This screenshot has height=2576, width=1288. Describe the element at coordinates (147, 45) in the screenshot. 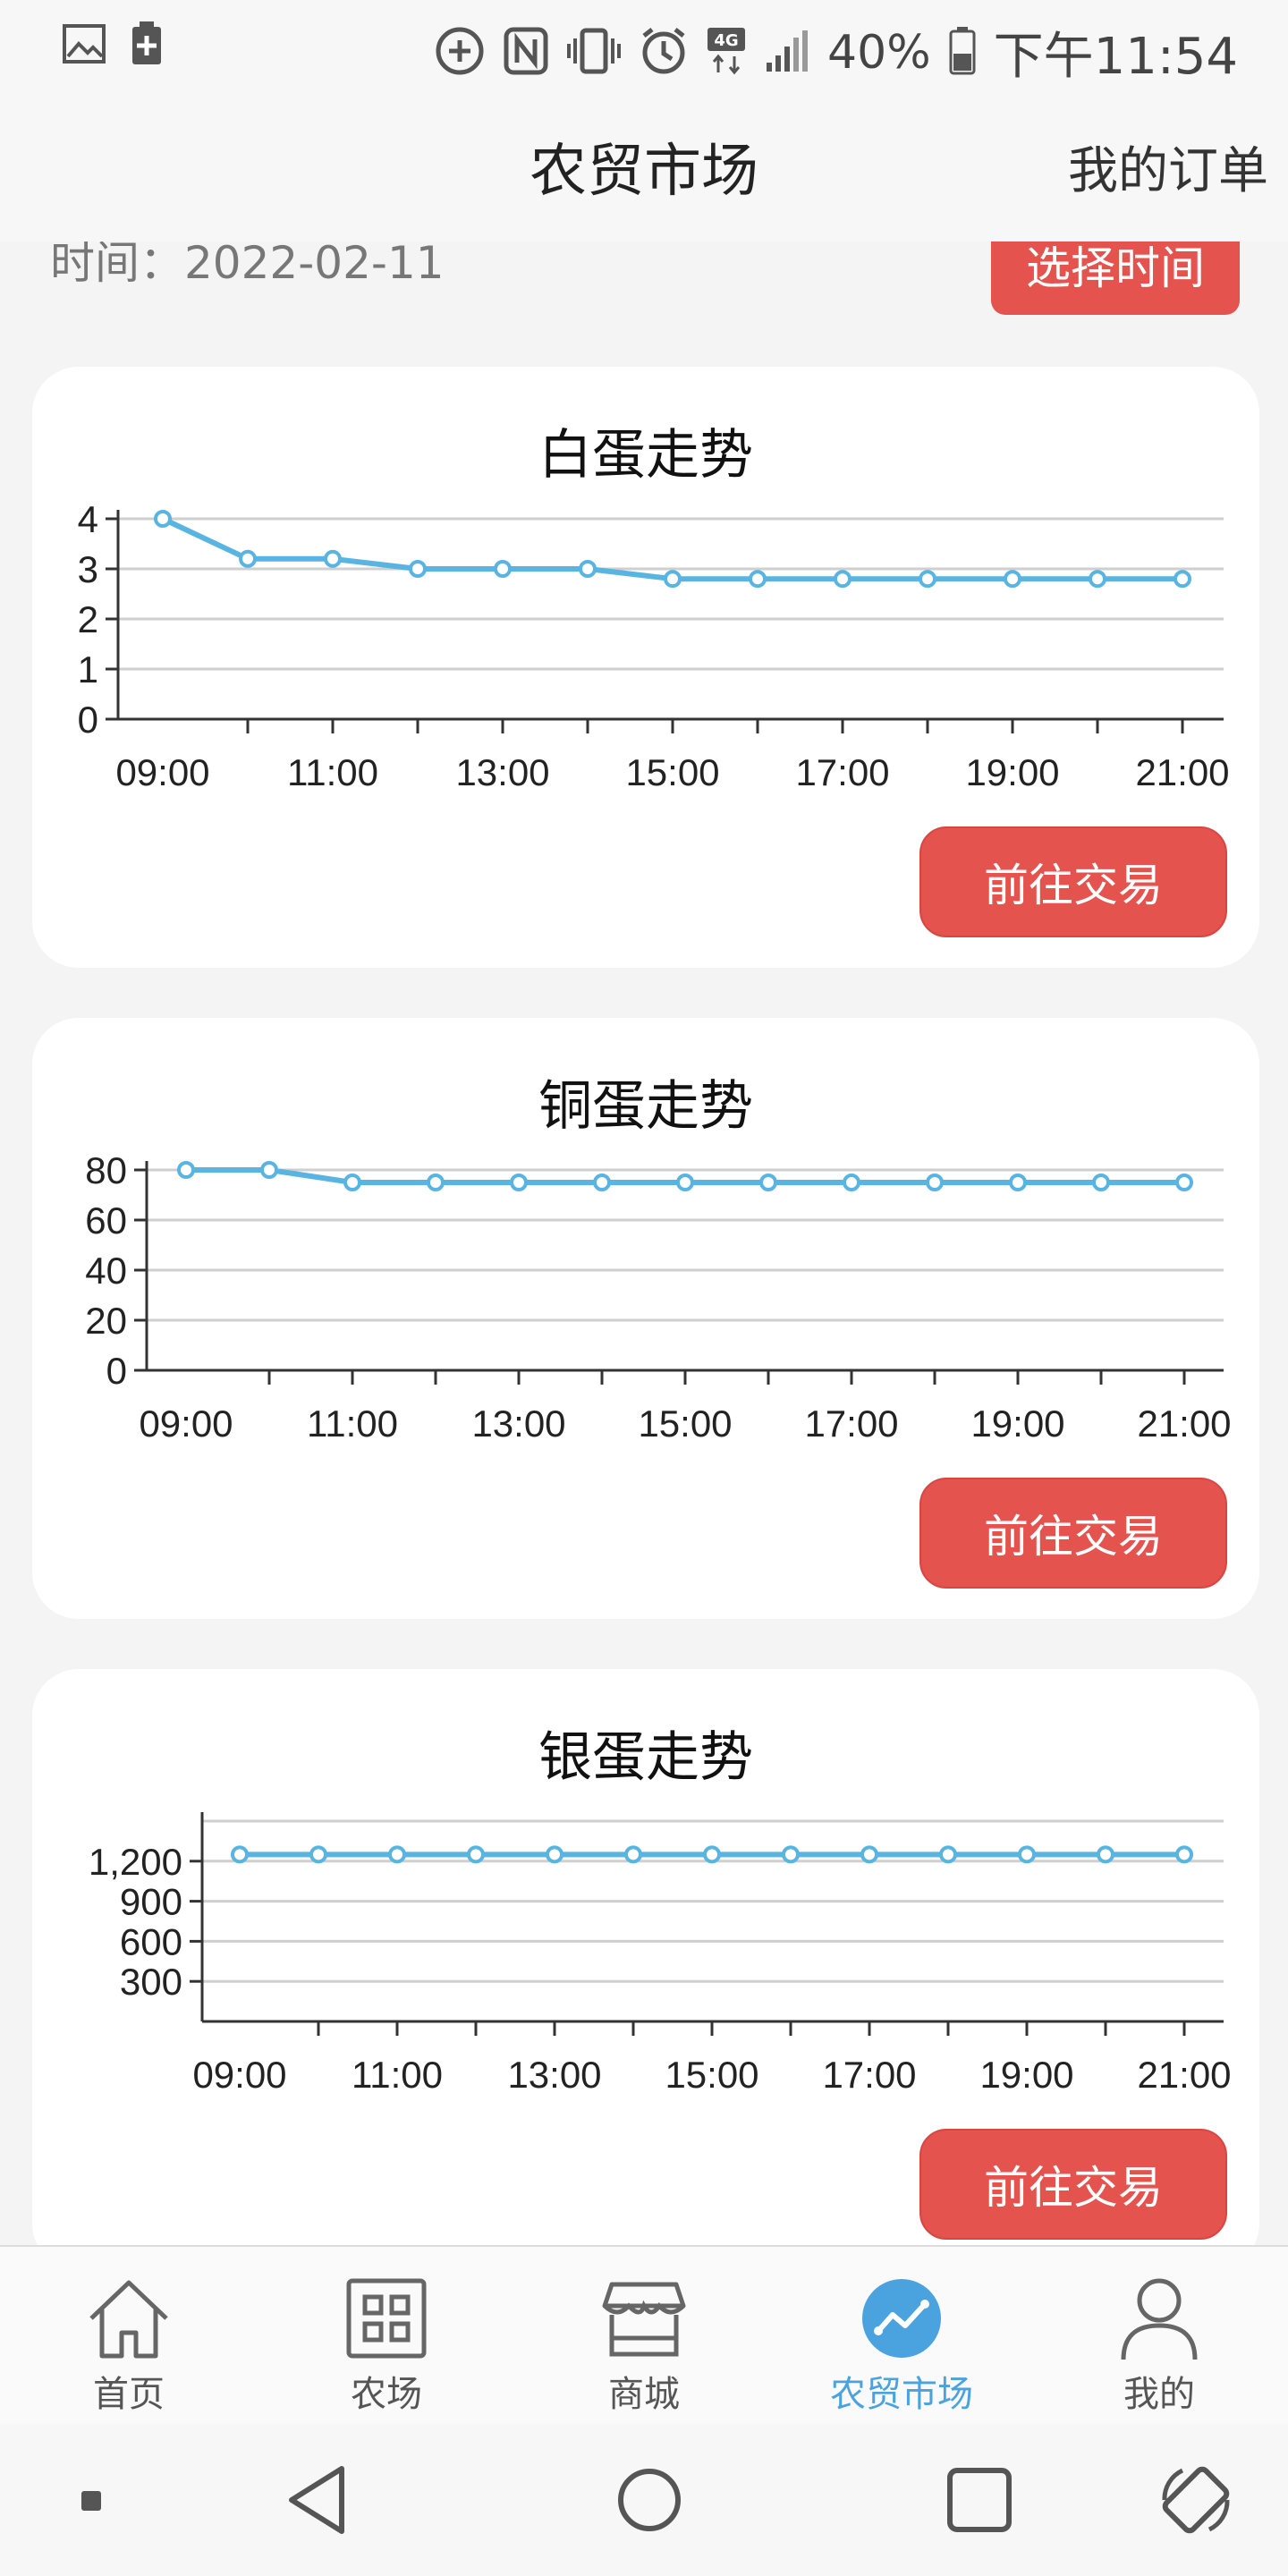

I see `battery-saver-icon` at that location.